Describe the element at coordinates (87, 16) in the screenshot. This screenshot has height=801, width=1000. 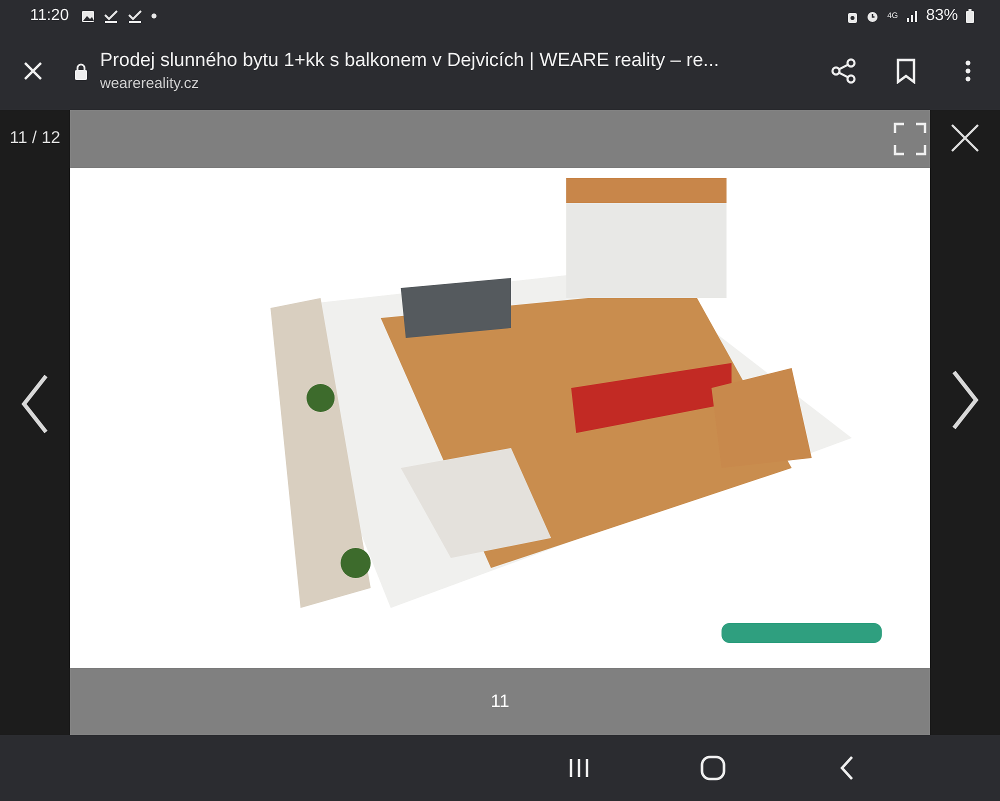
I see `image-icon` at that location.